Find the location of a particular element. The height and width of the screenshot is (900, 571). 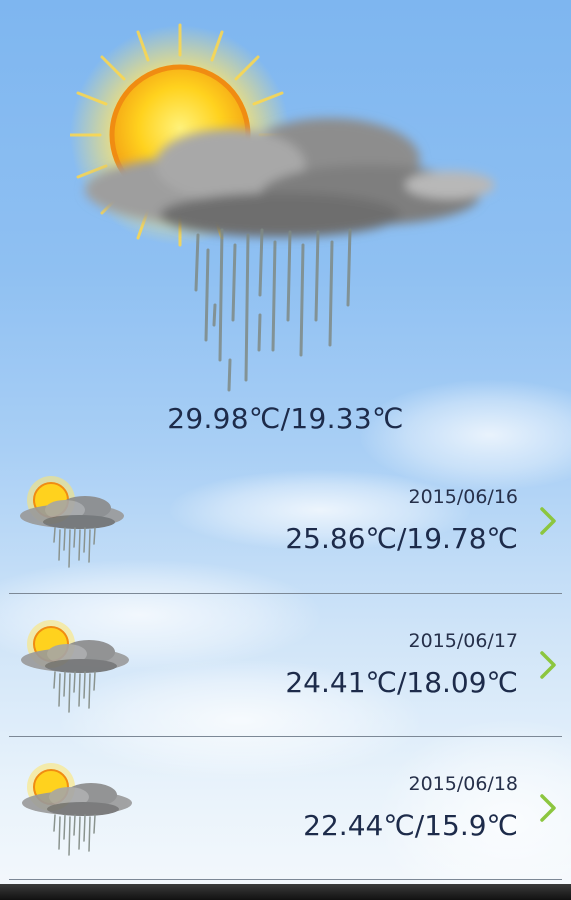

forecast-date: 2015/06/17 is located at coordinates (463, 641).